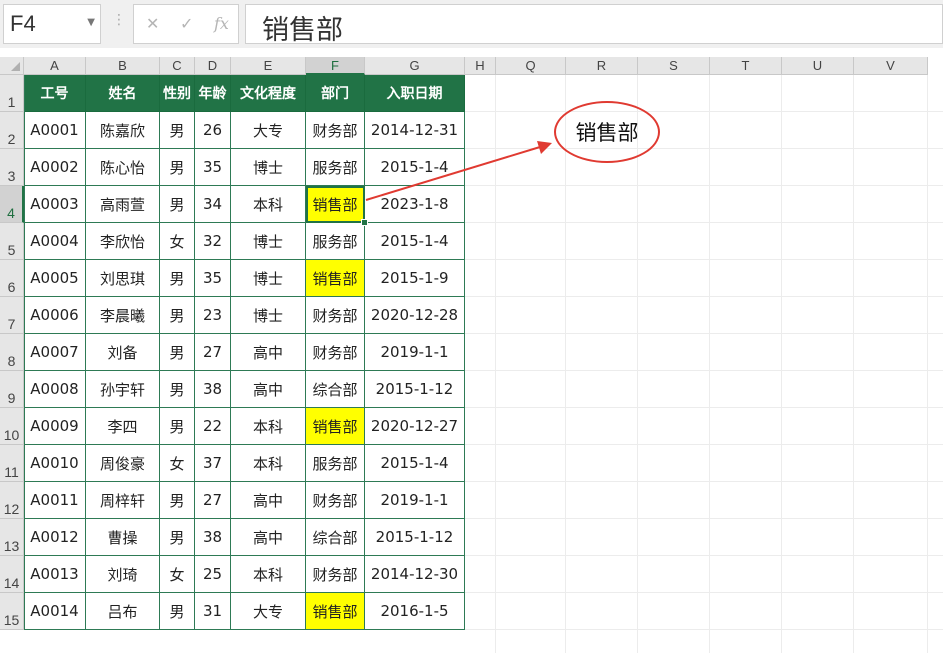  What do you see at coordinates (12, 315) in the screenshot?
I see `row-header-7: 7` at bounding box center [12, 315].